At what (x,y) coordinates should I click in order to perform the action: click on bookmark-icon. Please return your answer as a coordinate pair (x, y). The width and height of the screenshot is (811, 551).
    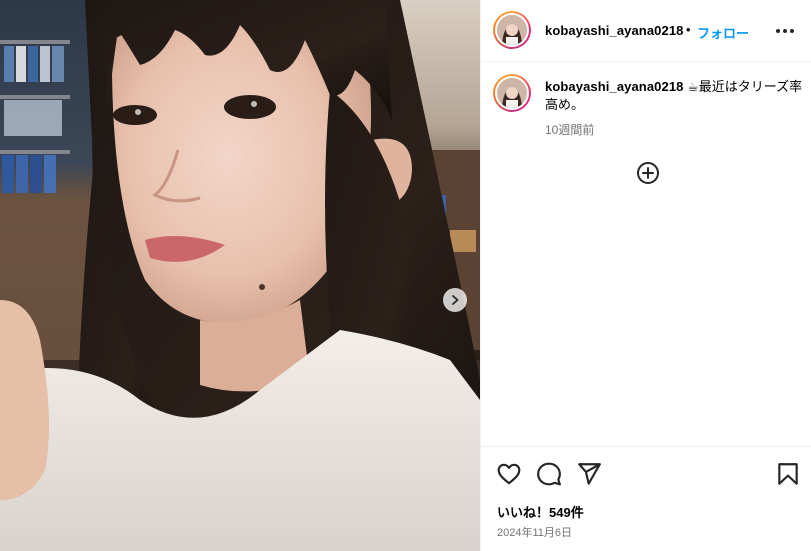
    Looking at the image, I should click on (788, 474).